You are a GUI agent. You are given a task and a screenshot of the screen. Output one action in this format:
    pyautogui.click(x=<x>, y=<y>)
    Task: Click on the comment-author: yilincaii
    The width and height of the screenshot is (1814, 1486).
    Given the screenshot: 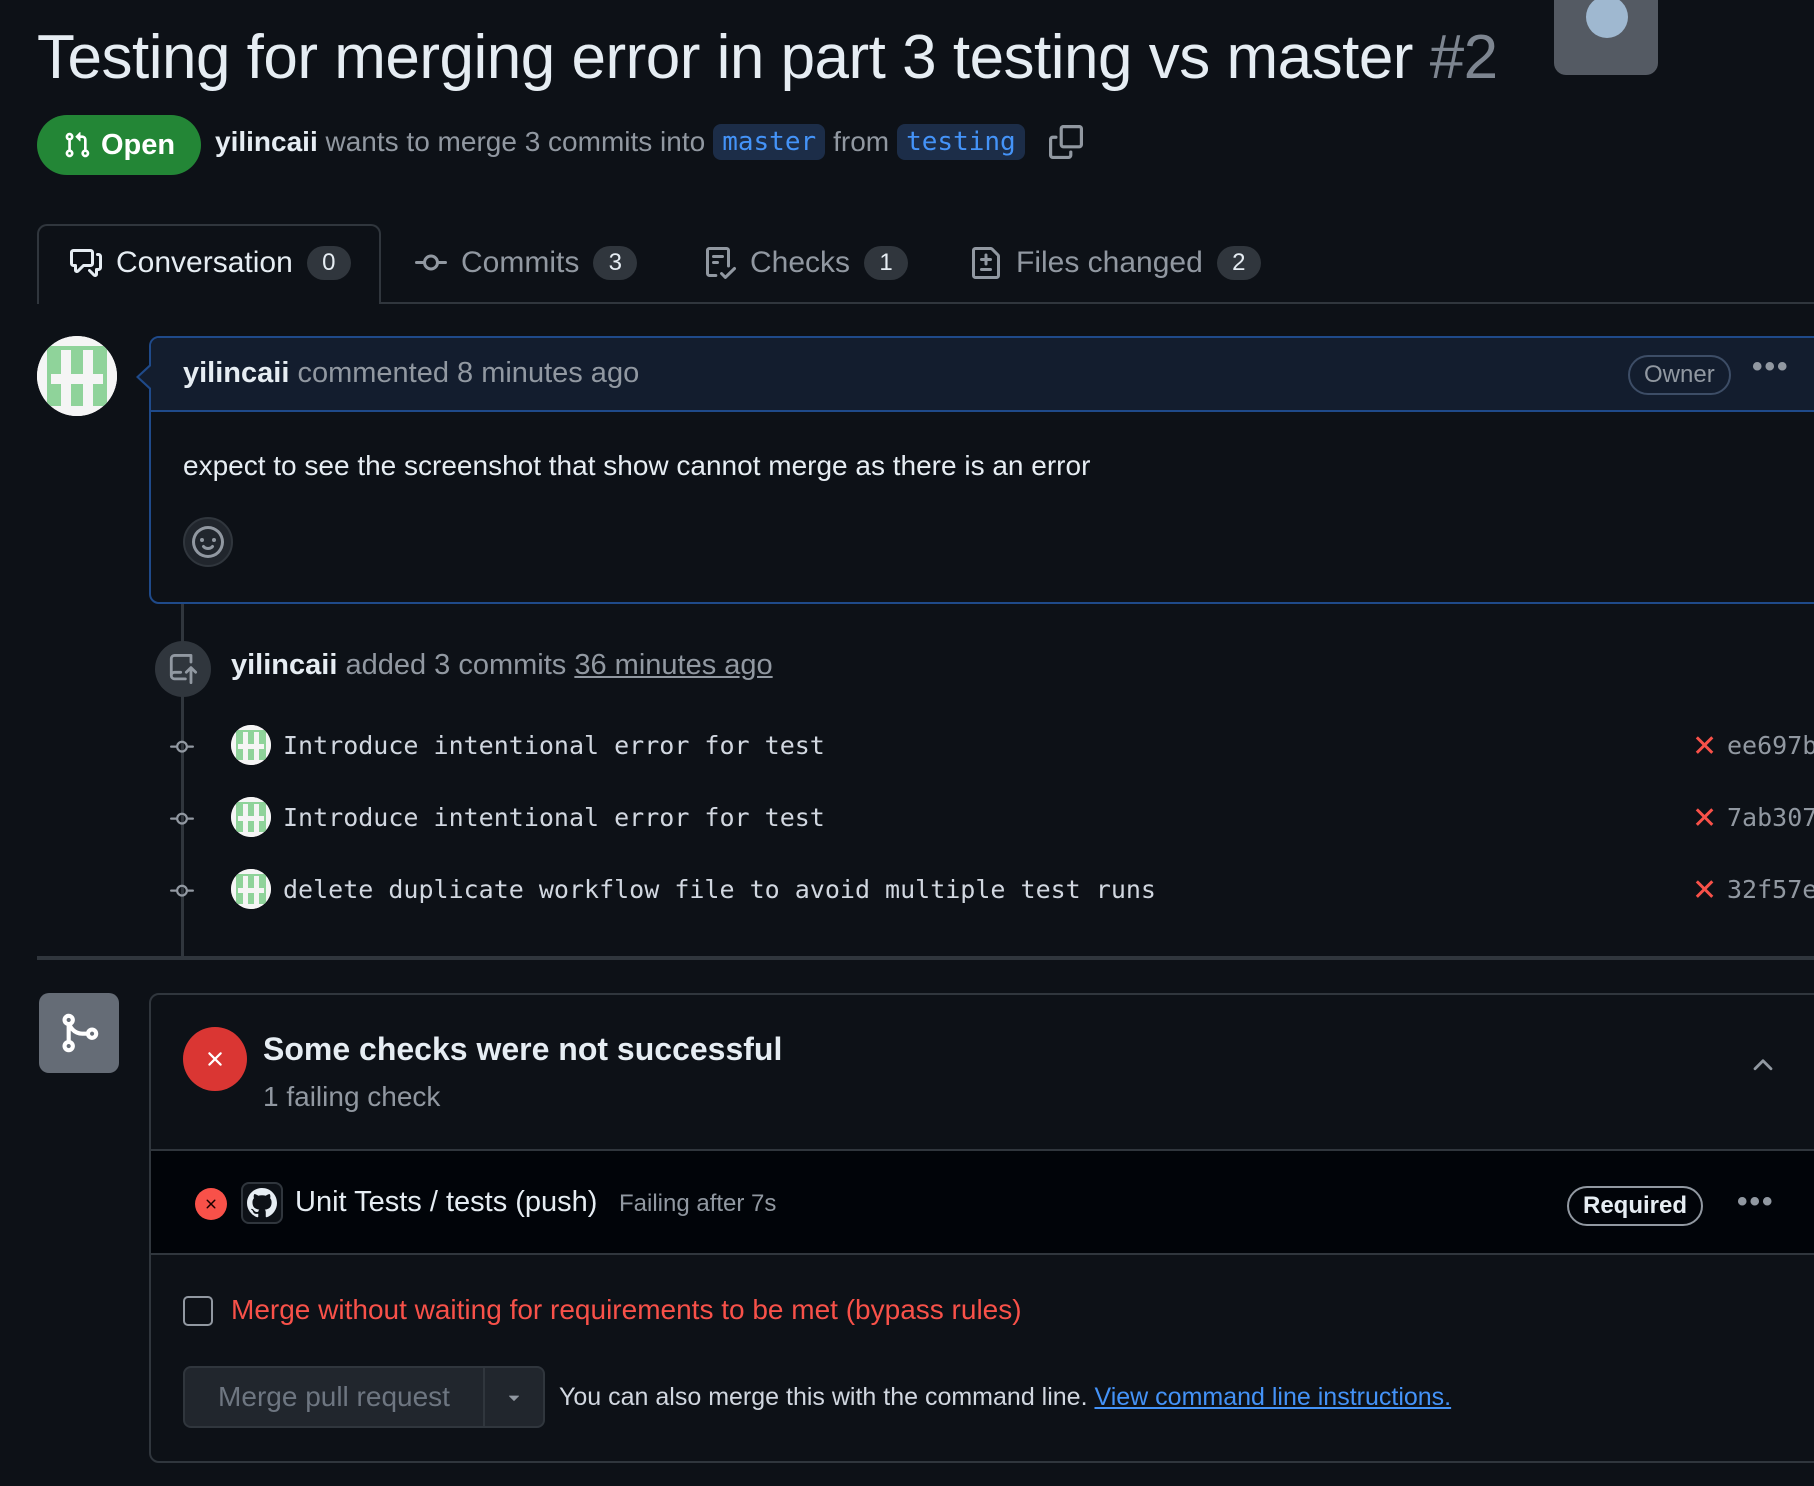 What is the action you would take?
    pyautogui.click(x=236, y=373)
    